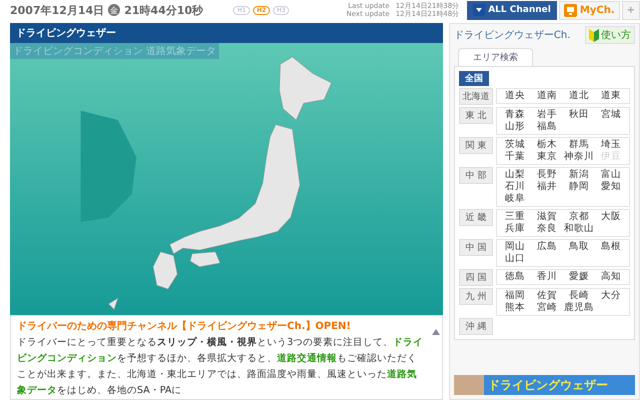 Image resolution: width=640 pixels, height=400 pixels. Describe the element at coordinates (578, 145) in the screenshot. I see `prefecture-link: 群馬` at that location.